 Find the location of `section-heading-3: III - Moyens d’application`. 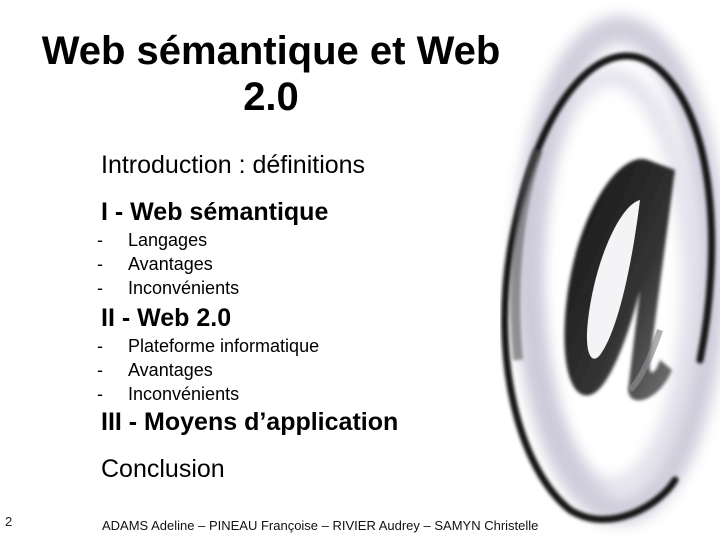

section-heading-3: III - Moyens d’application is located at coordinates (250, 422).